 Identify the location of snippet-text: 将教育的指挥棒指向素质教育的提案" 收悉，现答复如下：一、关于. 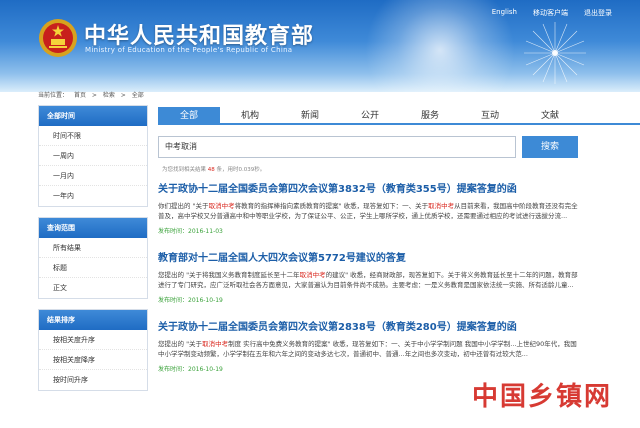
(331, 206).